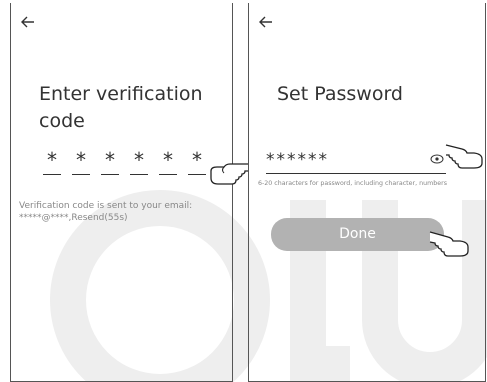  Describe the element at coordinates (125, 218) in the screenshot. I see `resend-link: *****@****,Resend(55s)` at that location.